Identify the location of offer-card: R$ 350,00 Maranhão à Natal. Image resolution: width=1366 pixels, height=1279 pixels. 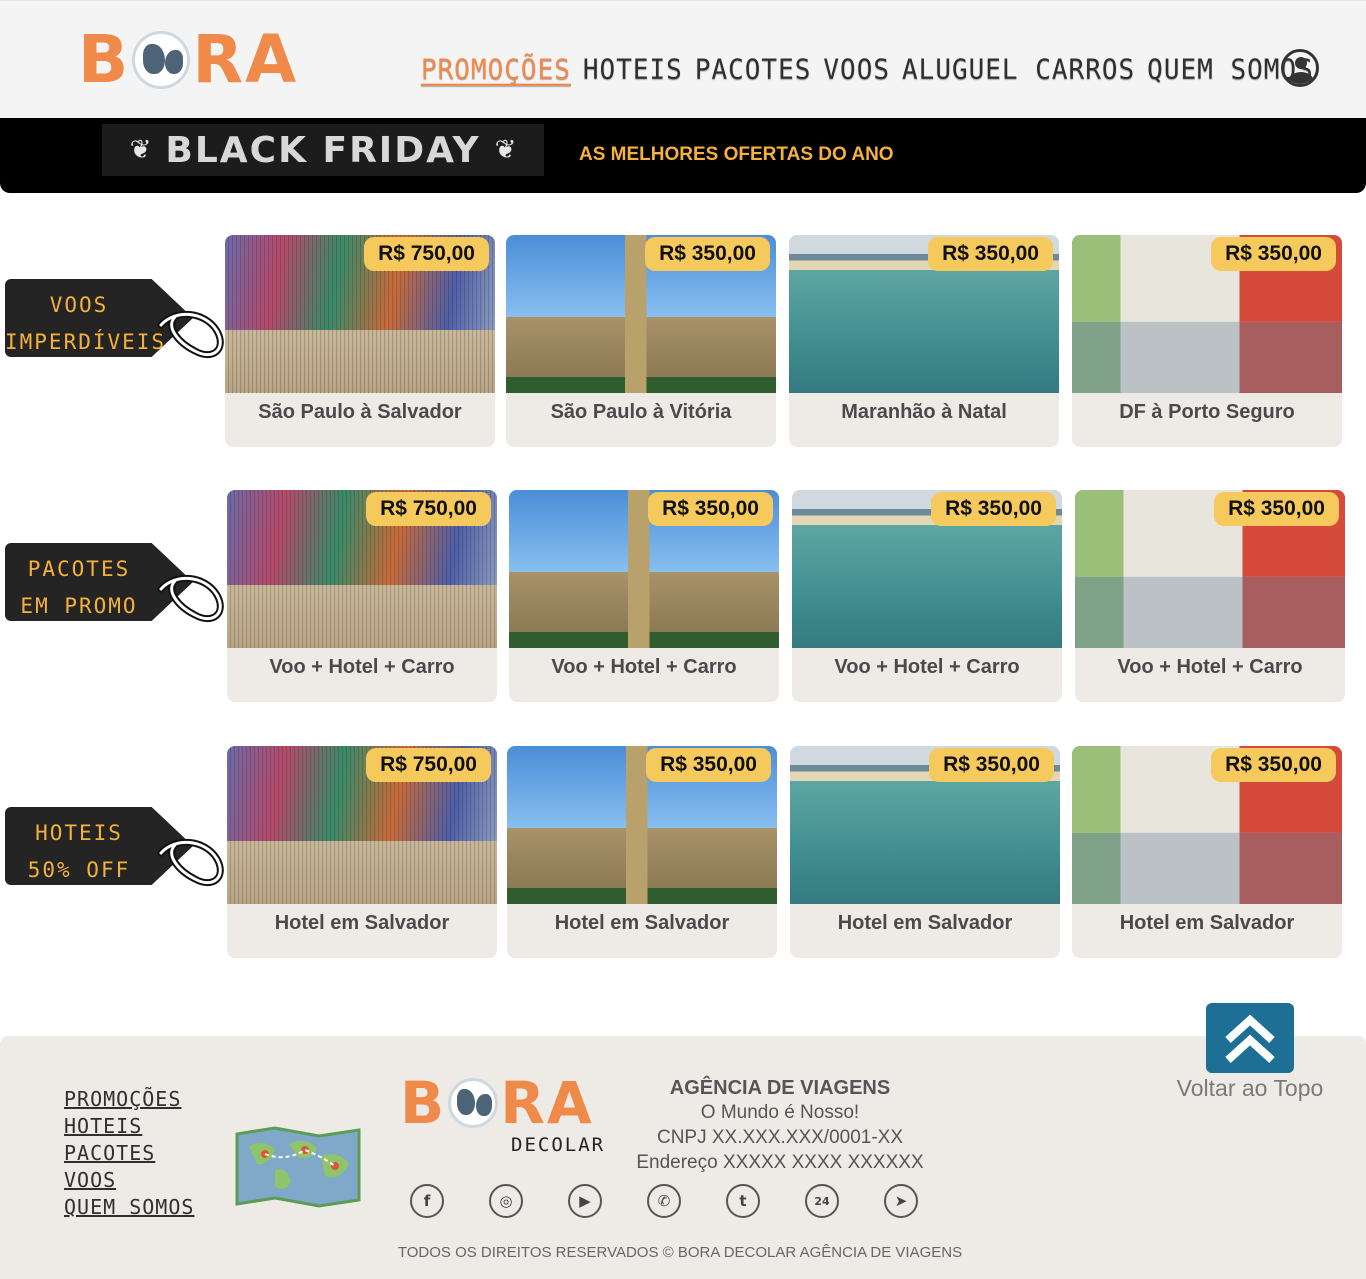
(924, 341).